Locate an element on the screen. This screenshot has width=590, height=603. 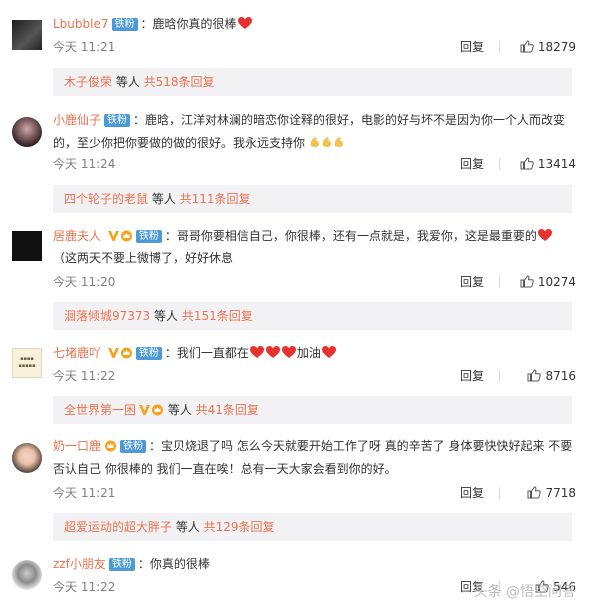
timestamp: 今天 11:20 is located at coordinates (84, 282).